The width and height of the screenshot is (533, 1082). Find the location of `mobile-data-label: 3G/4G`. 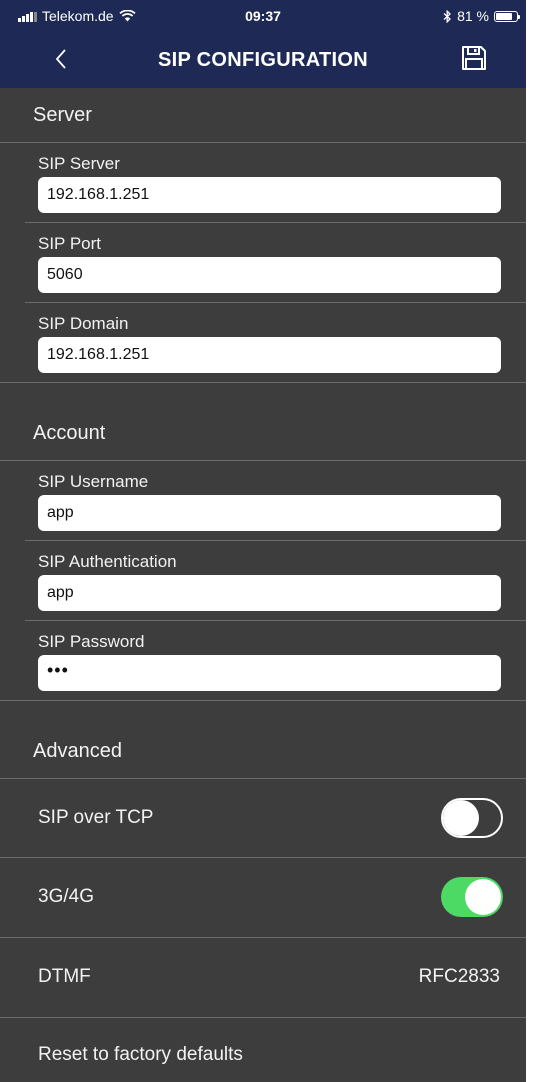

mobile-data-label: 3G/4G is located at coordinates (66, 896).